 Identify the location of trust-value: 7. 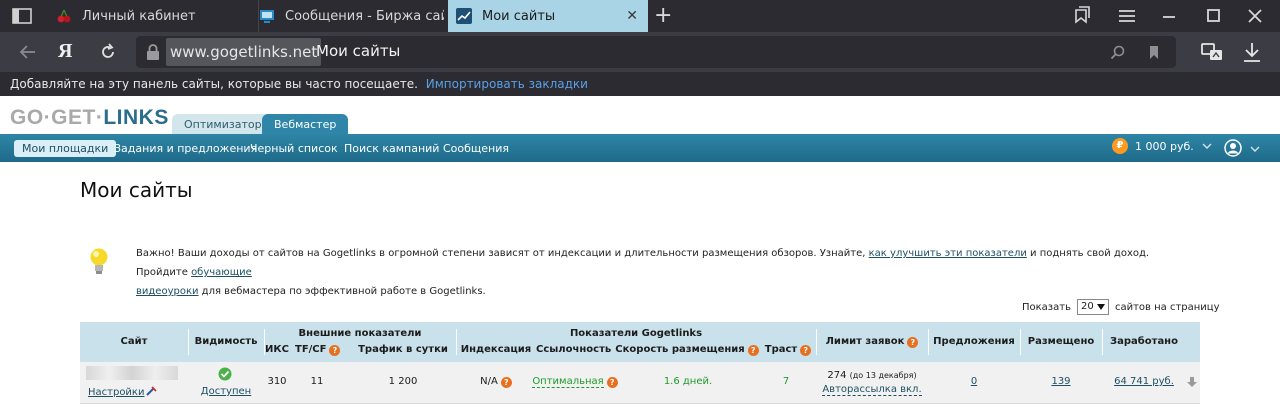
(786, 381).